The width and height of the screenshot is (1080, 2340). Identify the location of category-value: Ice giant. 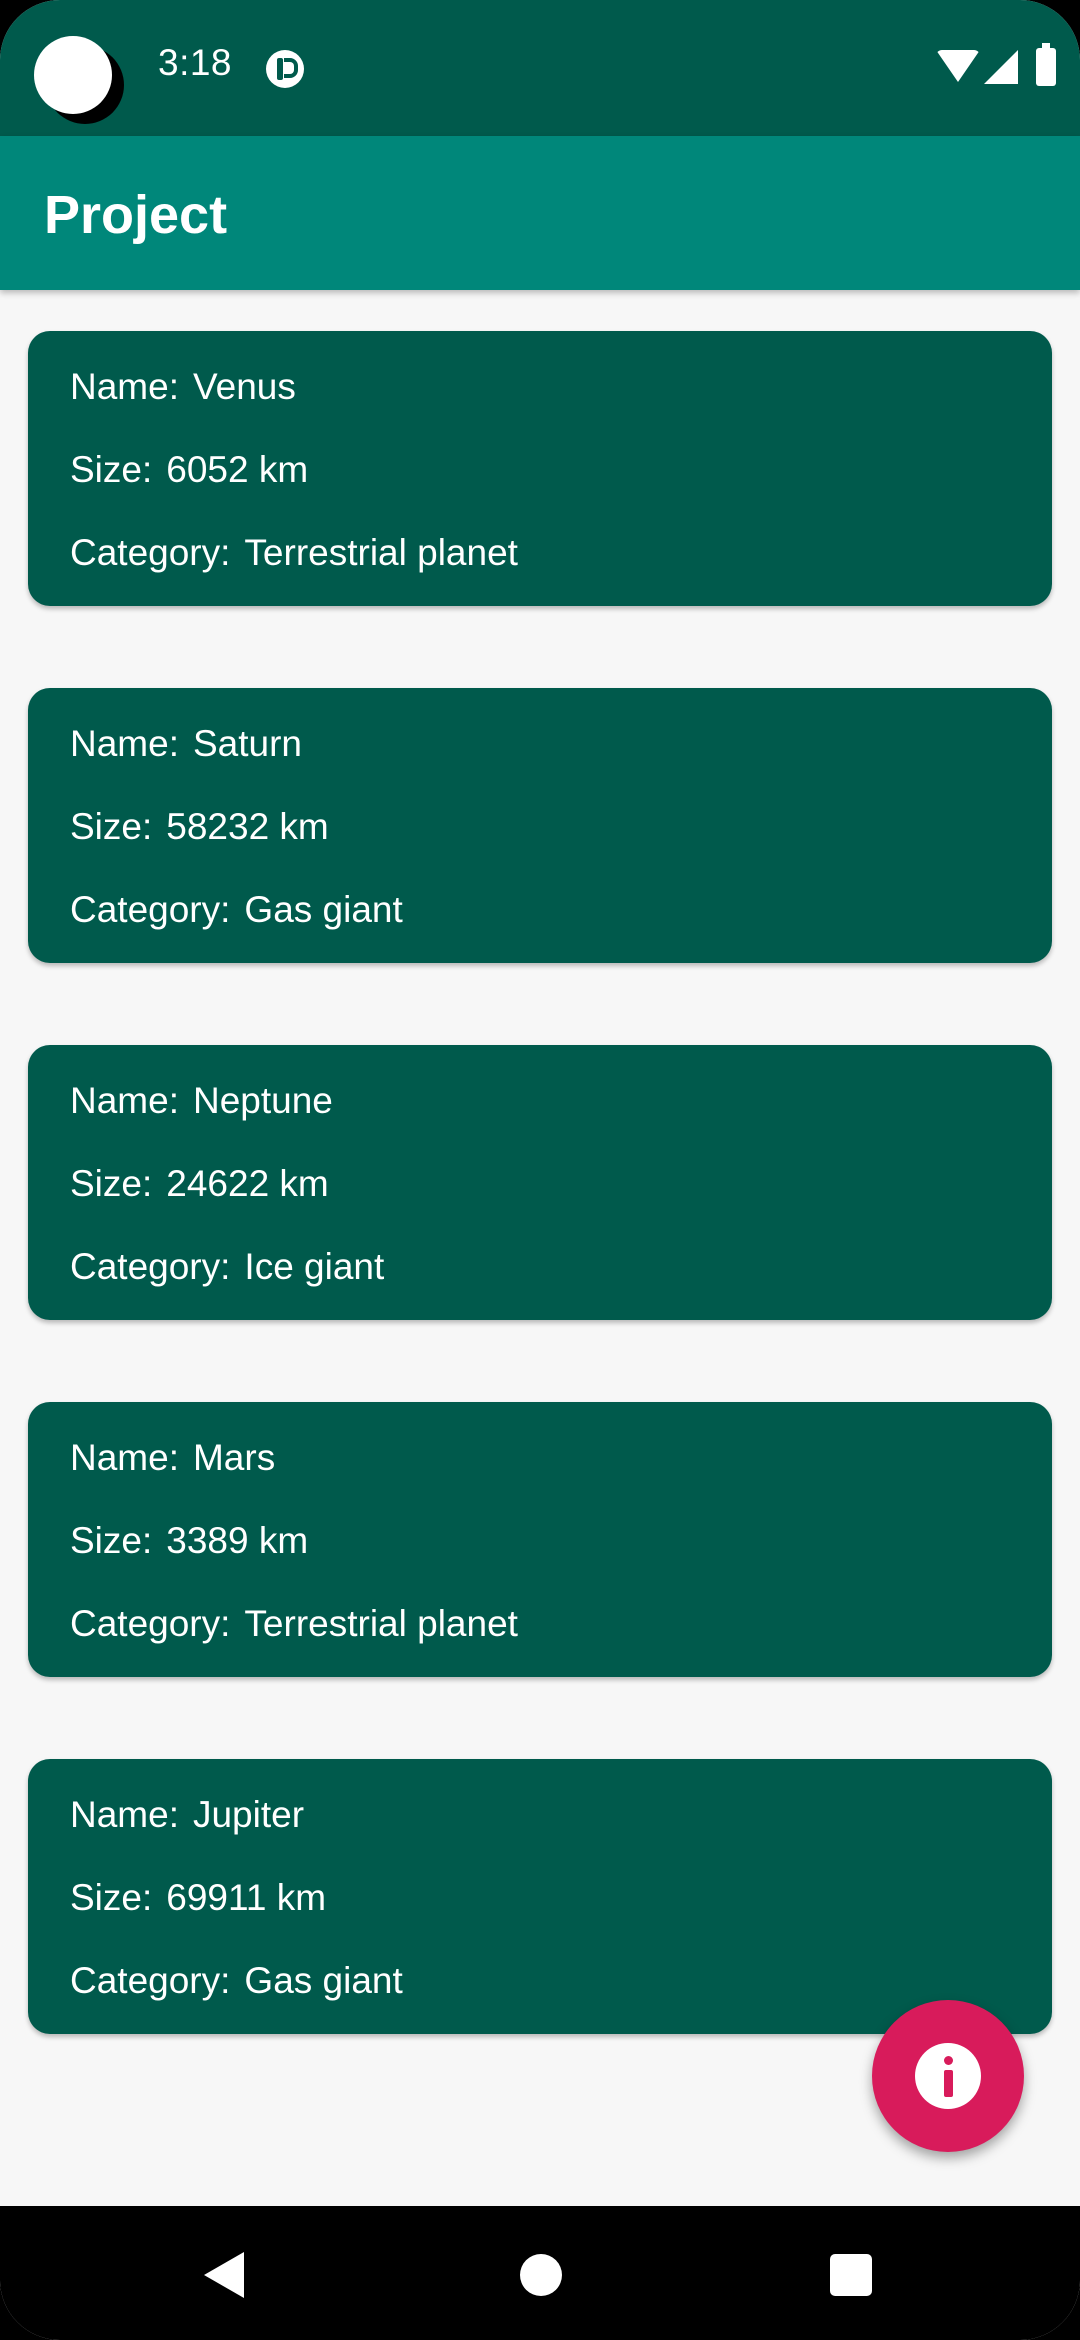
(314, 1266).